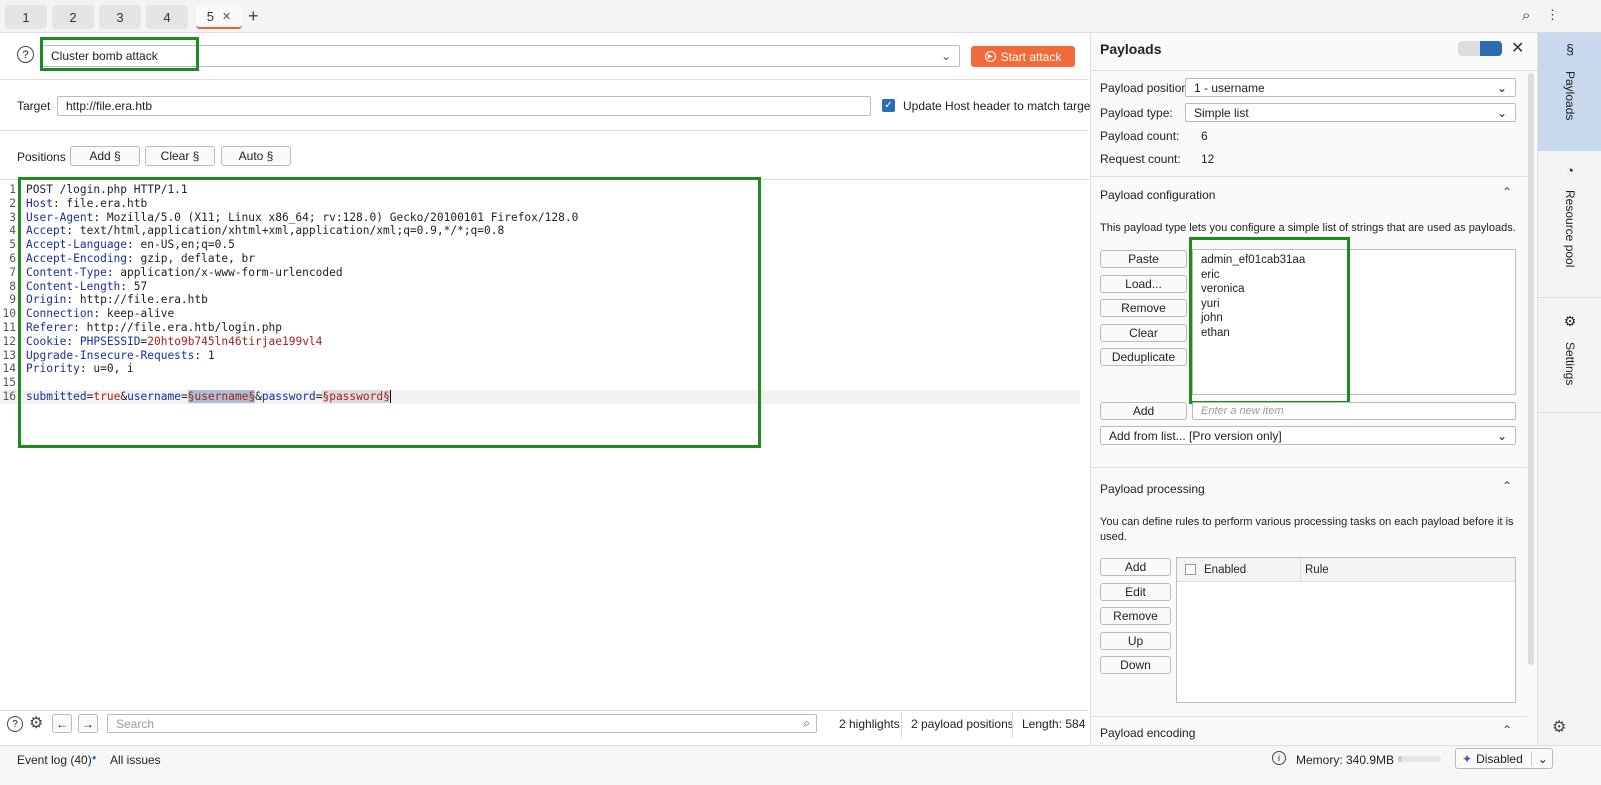  Describe the element at coordinates (219, 17) in the screenshot. I see `tab-5: 5 ✕` at that location.